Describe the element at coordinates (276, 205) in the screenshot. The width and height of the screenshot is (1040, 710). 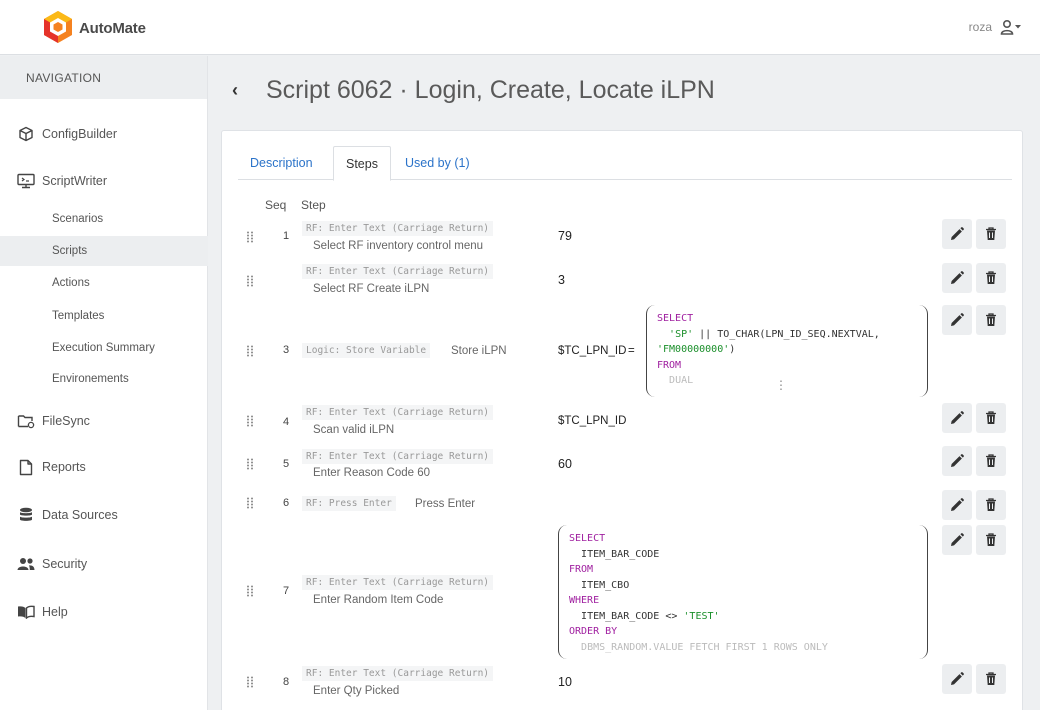
I see `column-header-seq: Seq` at that location.